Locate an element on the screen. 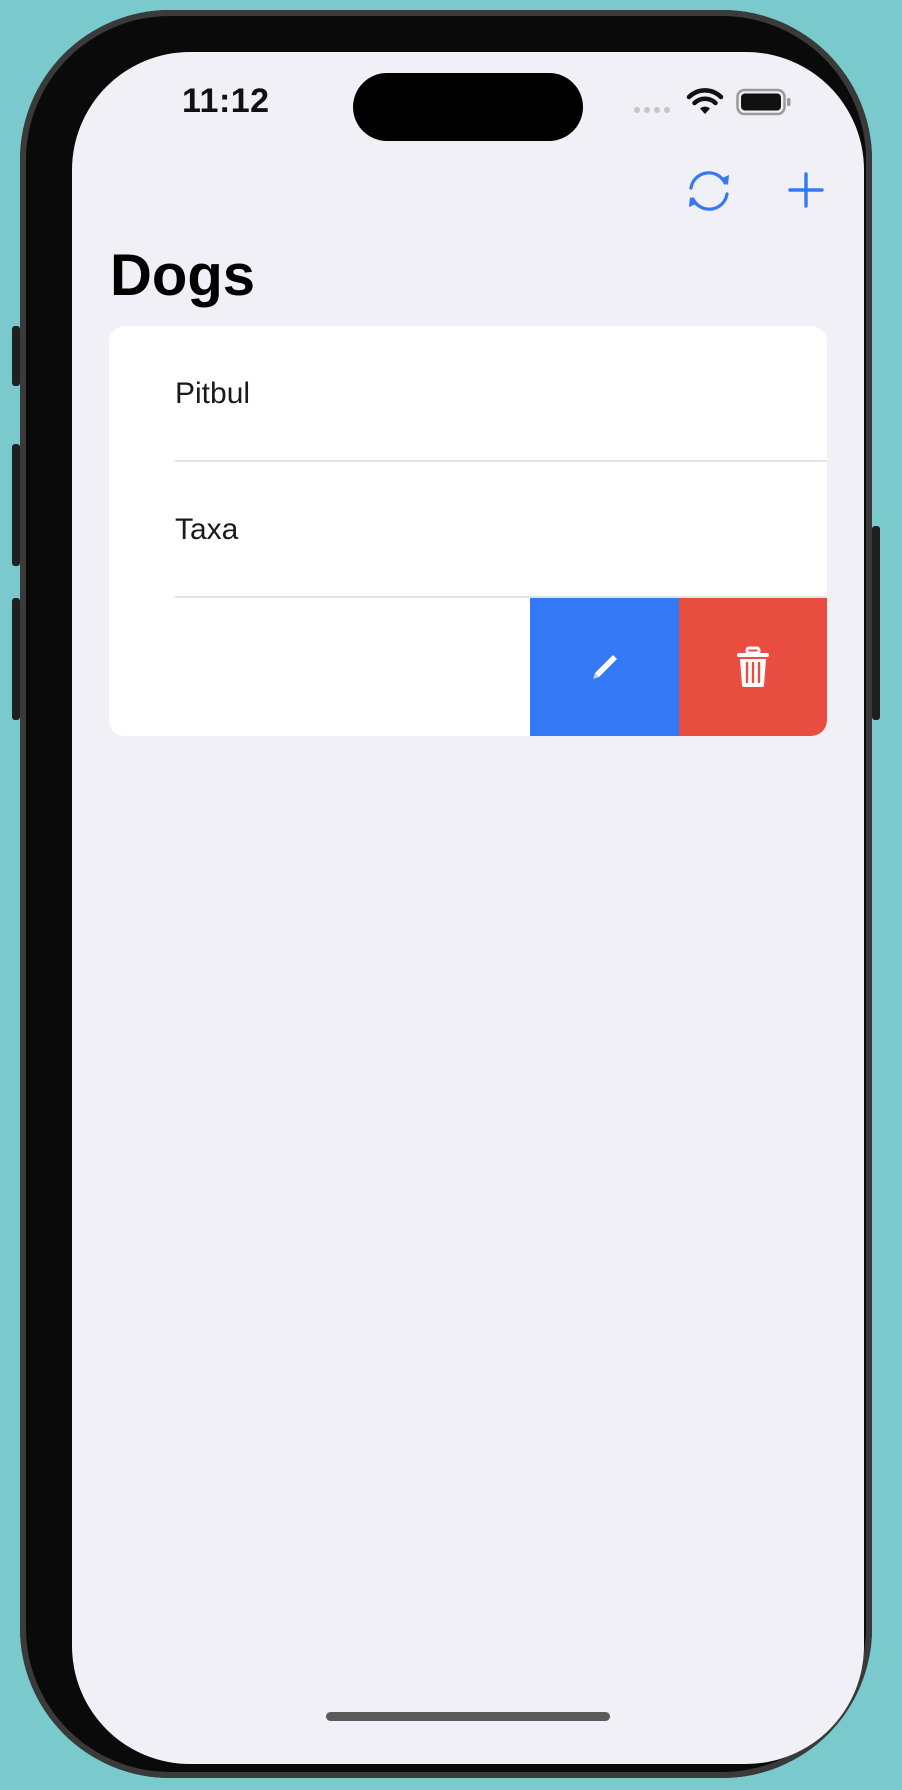 The image size is (902, 1790). list-item: Taxa is located at coordinates (468, 530).